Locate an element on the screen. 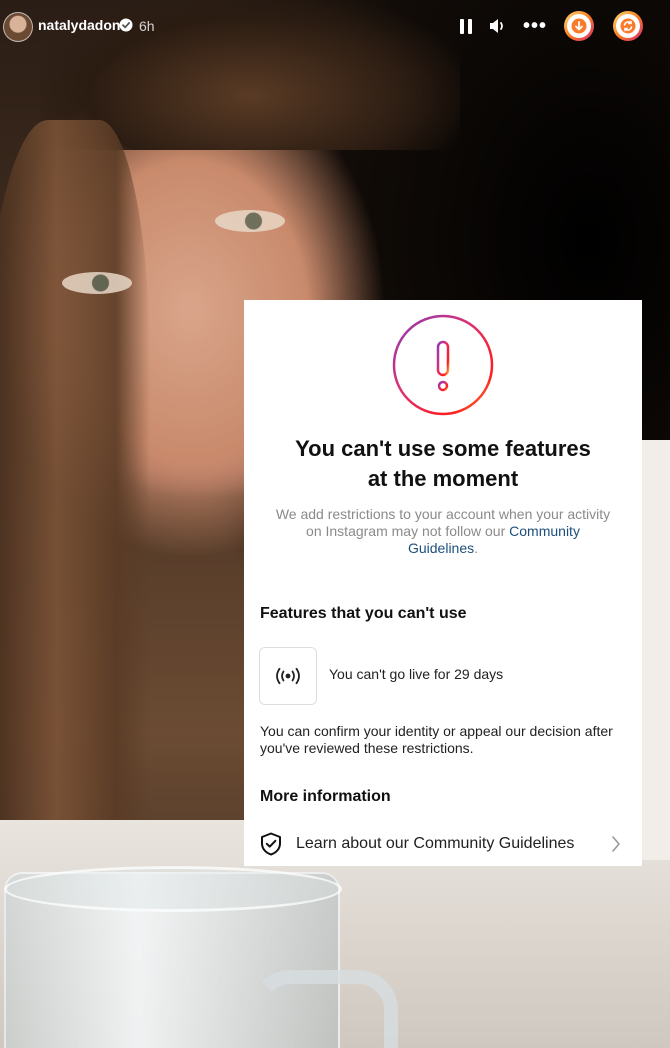 This screenshot has width=670, height=1048. live-icon-box is located at coordinates (288, 676).